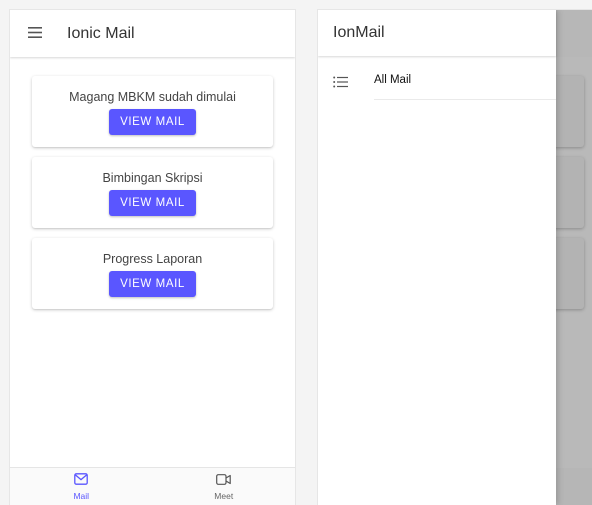 The image size is (592, 505). Describe the element at coordinates (81, 496) in the screenshot. I see `tab-mail-label: Mail` at that location.